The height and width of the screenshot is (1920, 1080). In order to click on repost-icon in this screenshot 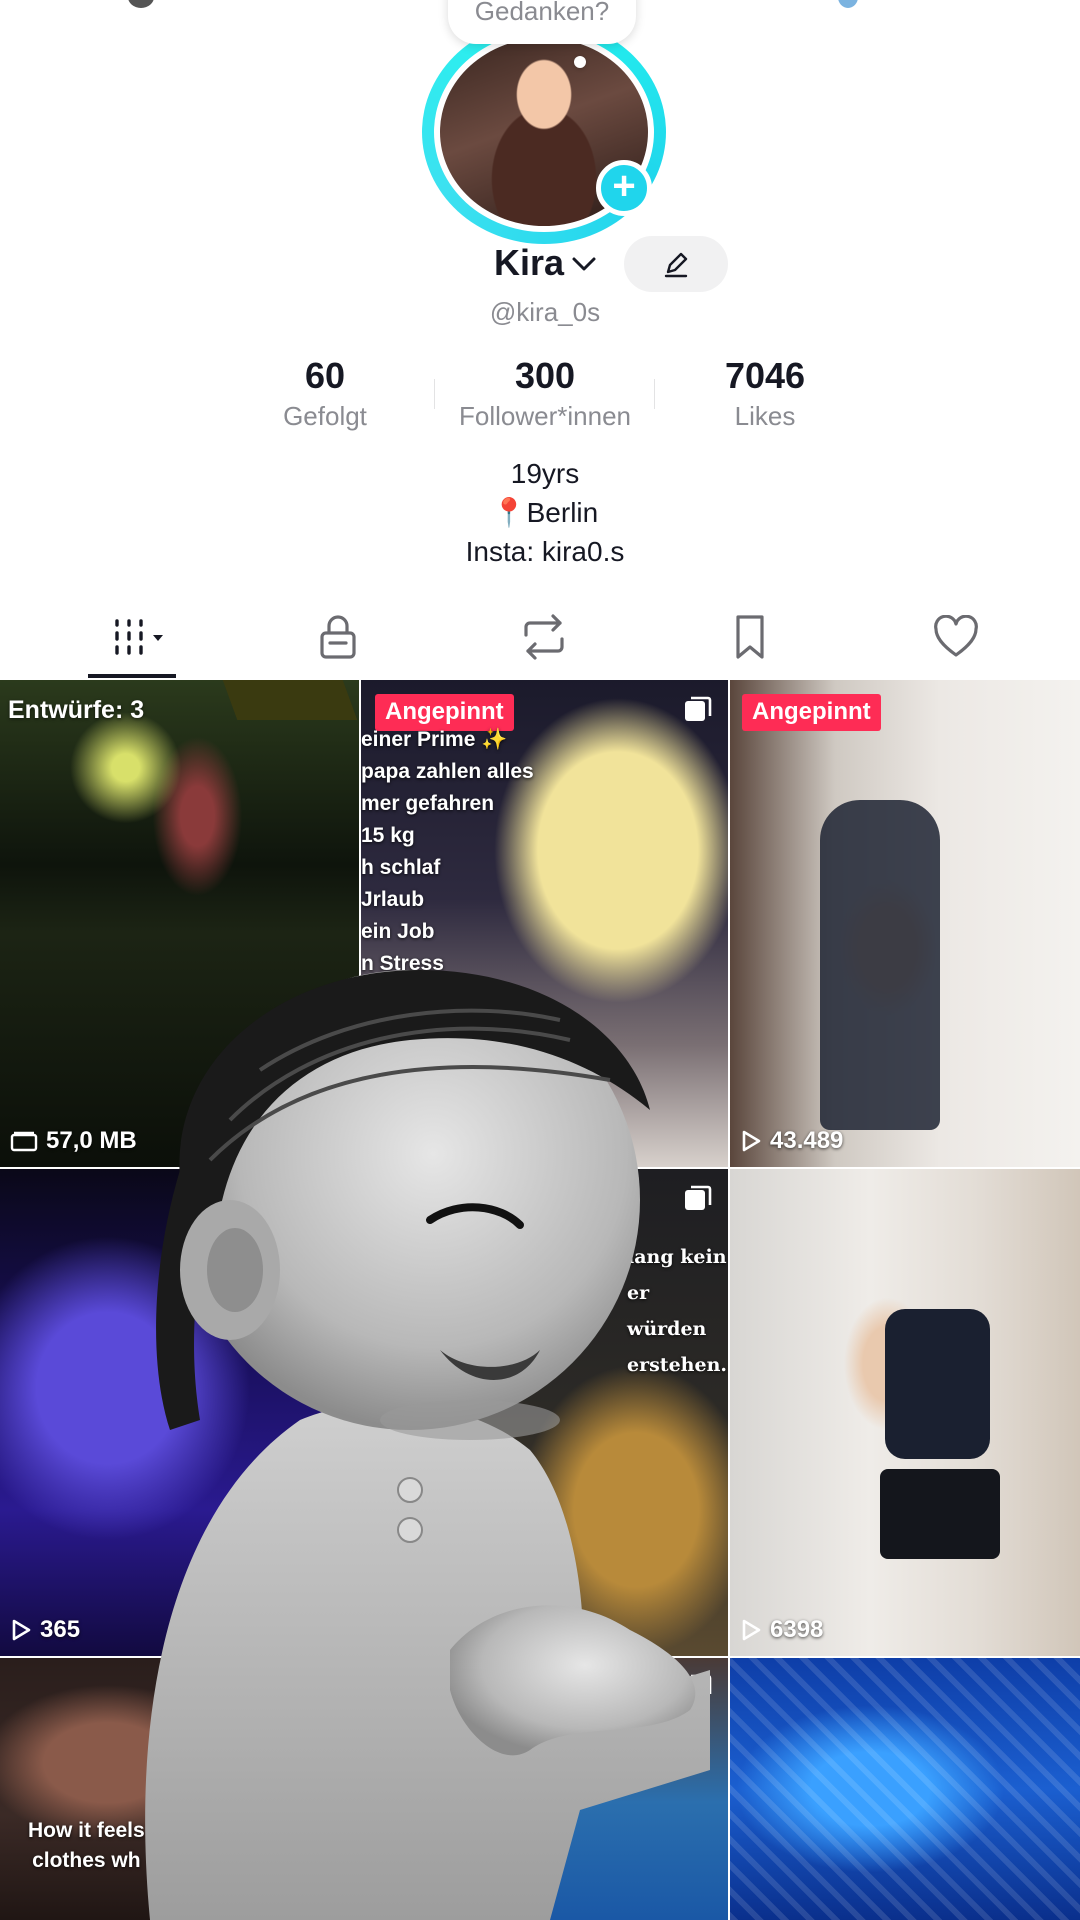, I will do `click(544, 637)`.